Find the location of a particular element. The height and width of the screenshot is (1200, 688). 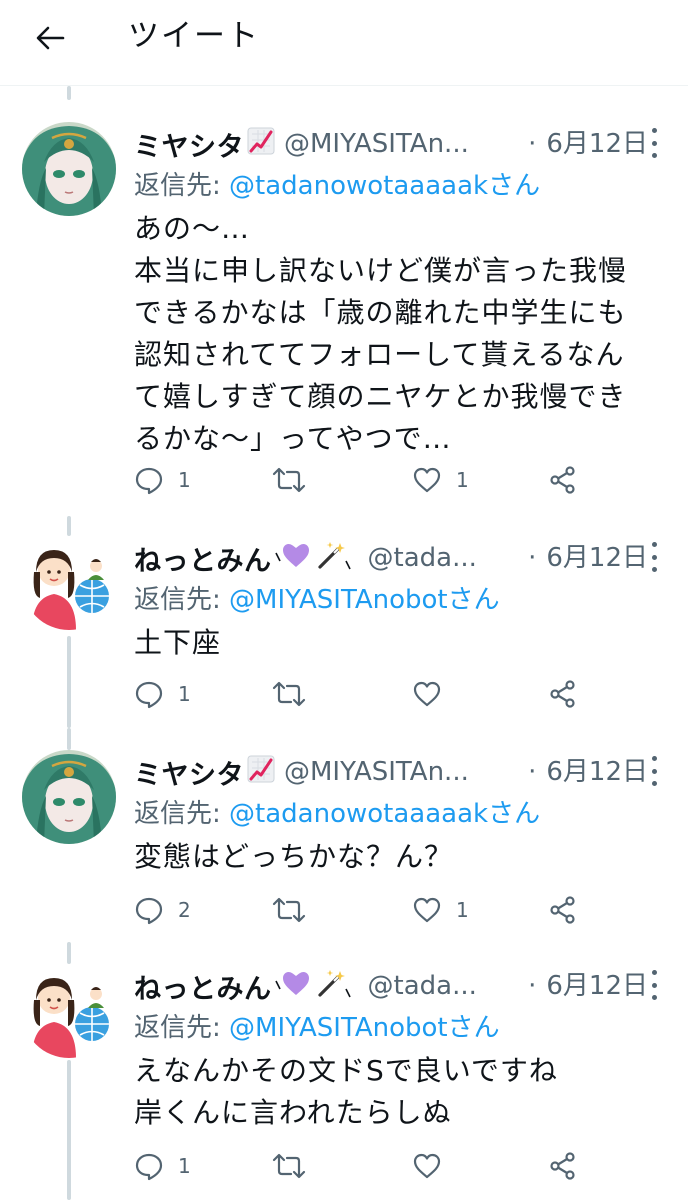

tweet-text-line: 岸くんに言われたらしぬ is located at coordinates (293, 1112).